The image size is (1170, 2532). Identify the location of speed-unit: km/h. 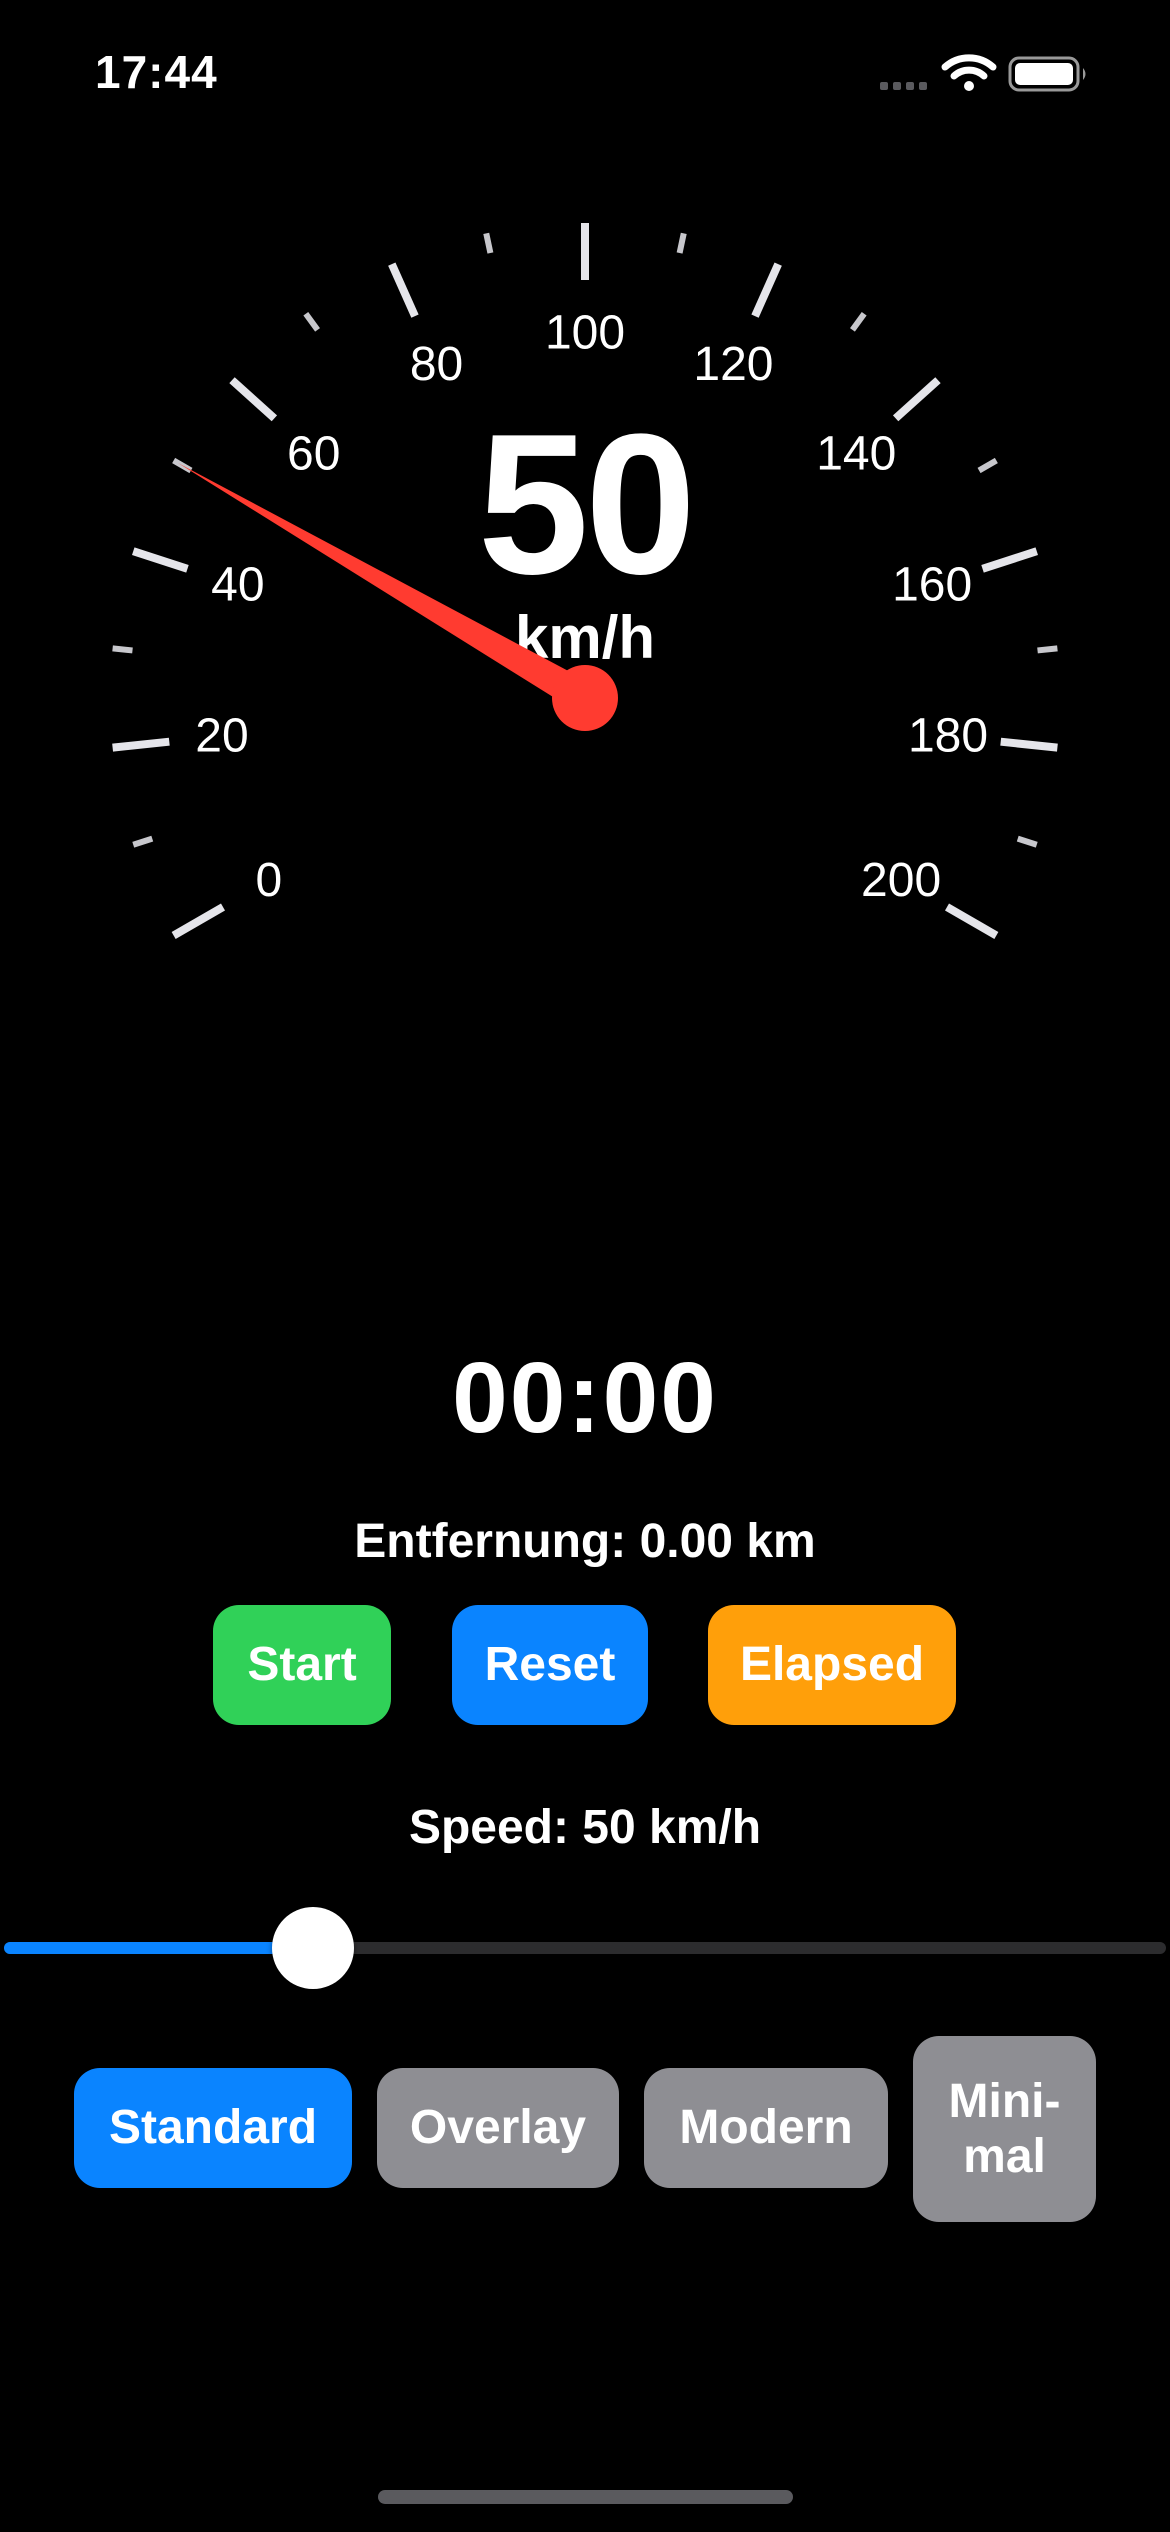
(585, 637).